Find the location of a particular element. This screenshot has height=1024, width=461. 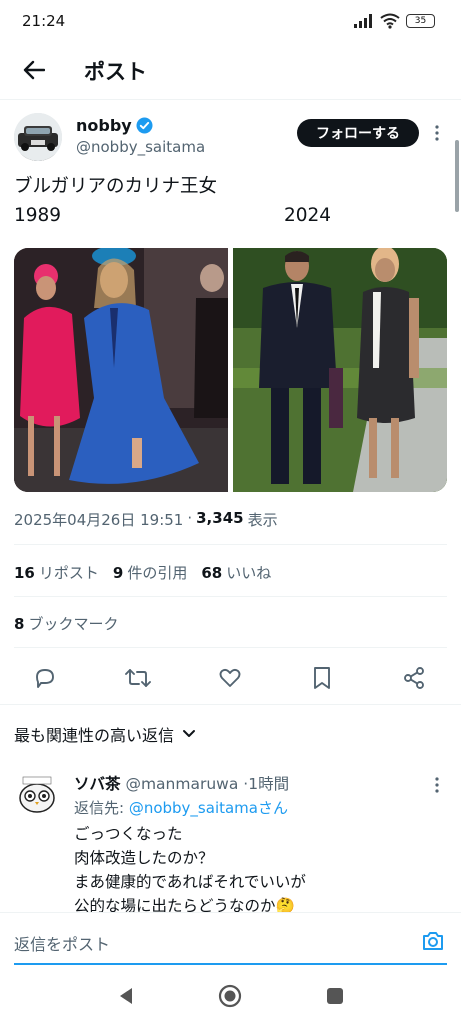

reposts-stat: 16 リポスト is located at coordinates (56, 572).